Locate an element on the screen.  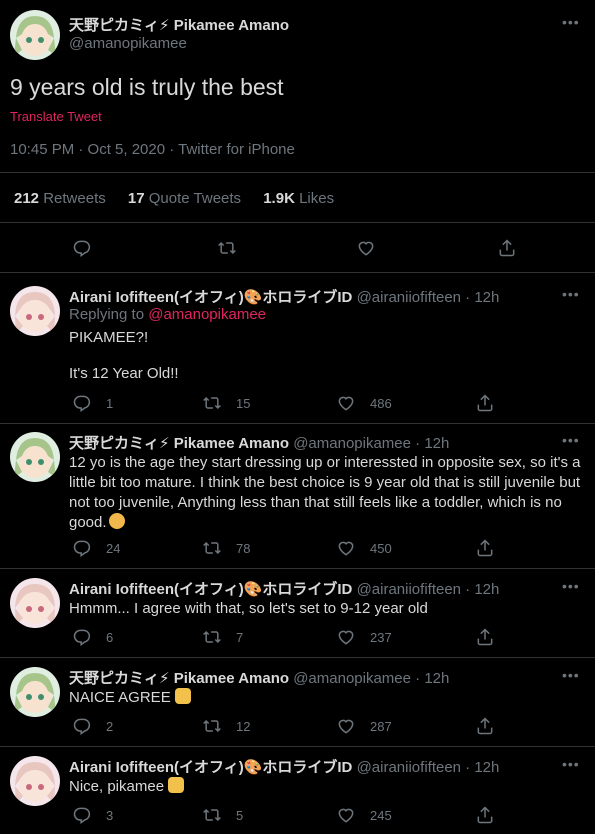
replying-to: Replying to @amanopikamee is located at coordinates (168, 314).